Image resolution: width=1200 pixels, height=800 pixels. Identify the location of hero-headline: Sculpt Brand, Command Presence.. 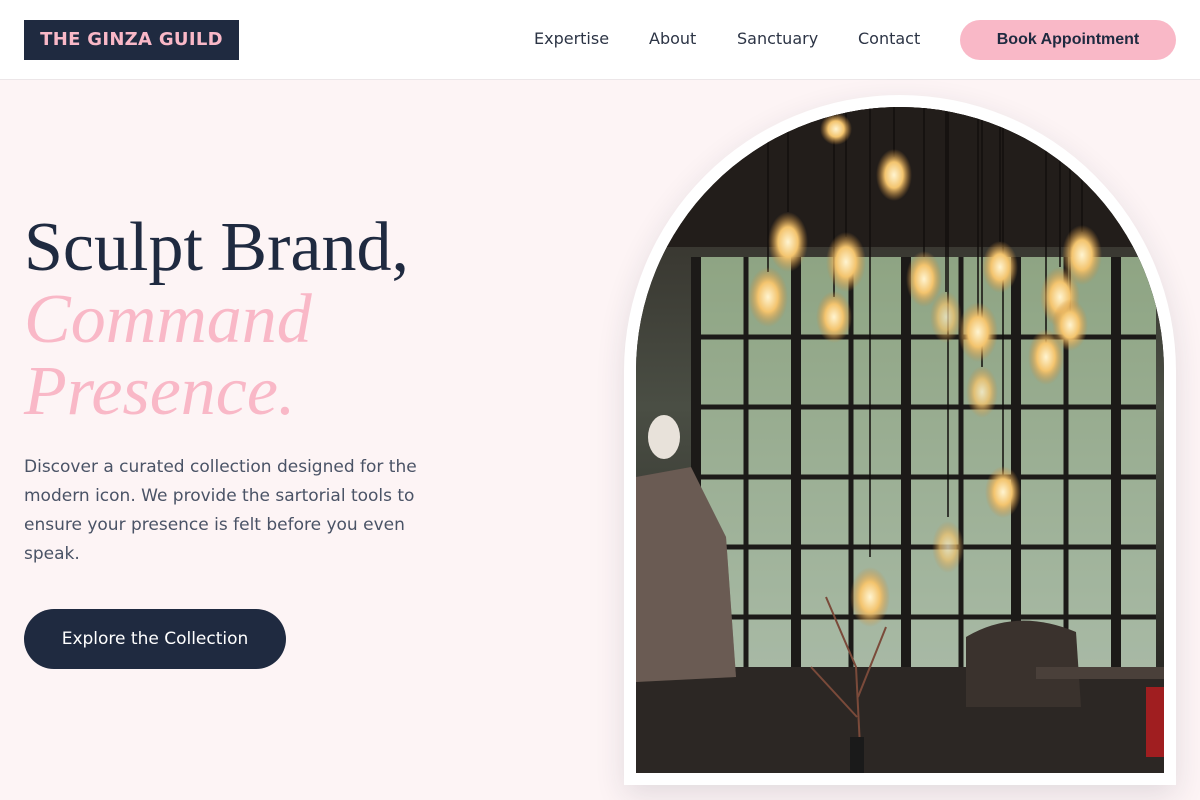
(304, 320).